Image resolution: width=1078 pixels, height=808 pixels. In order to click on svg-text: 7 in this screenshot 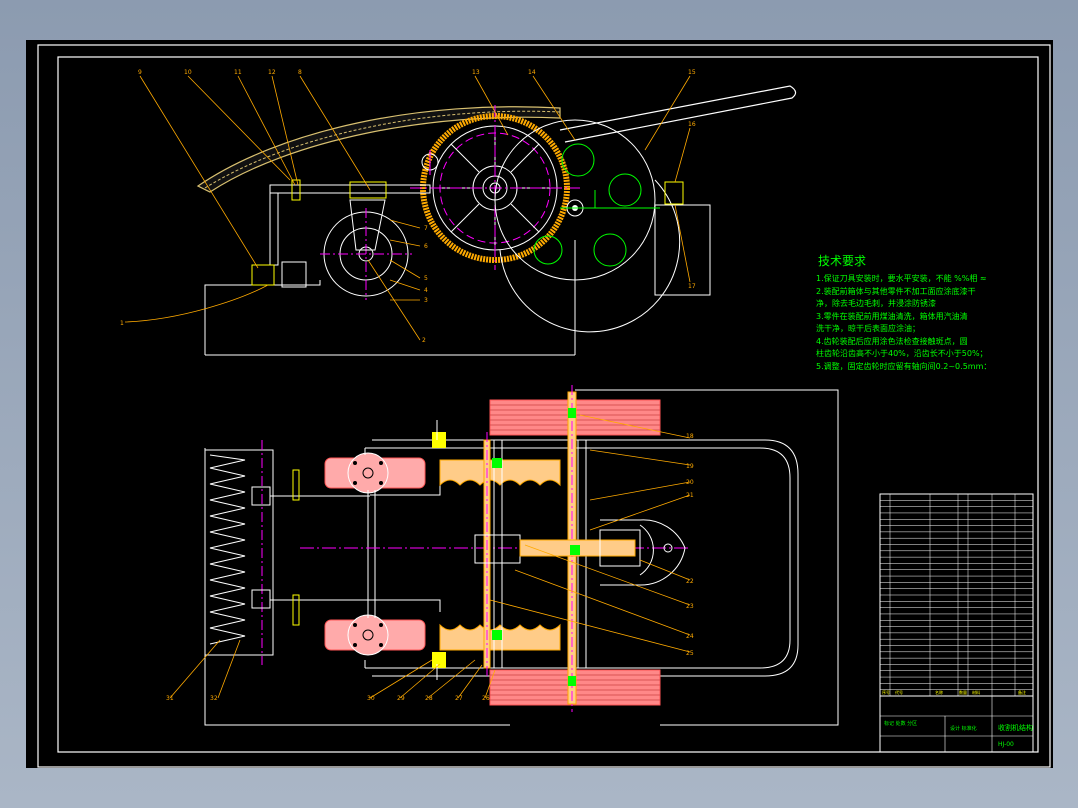, I will do `click(426, 228)`.